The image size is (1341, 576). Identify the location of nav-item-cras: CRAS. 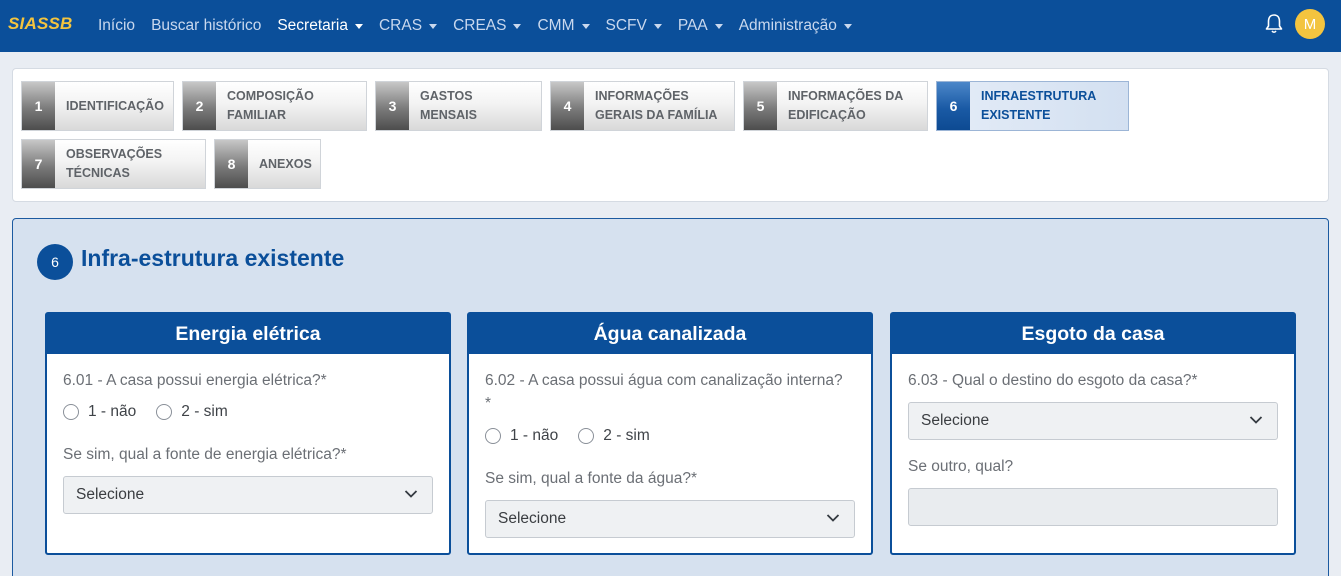
(408, 26).